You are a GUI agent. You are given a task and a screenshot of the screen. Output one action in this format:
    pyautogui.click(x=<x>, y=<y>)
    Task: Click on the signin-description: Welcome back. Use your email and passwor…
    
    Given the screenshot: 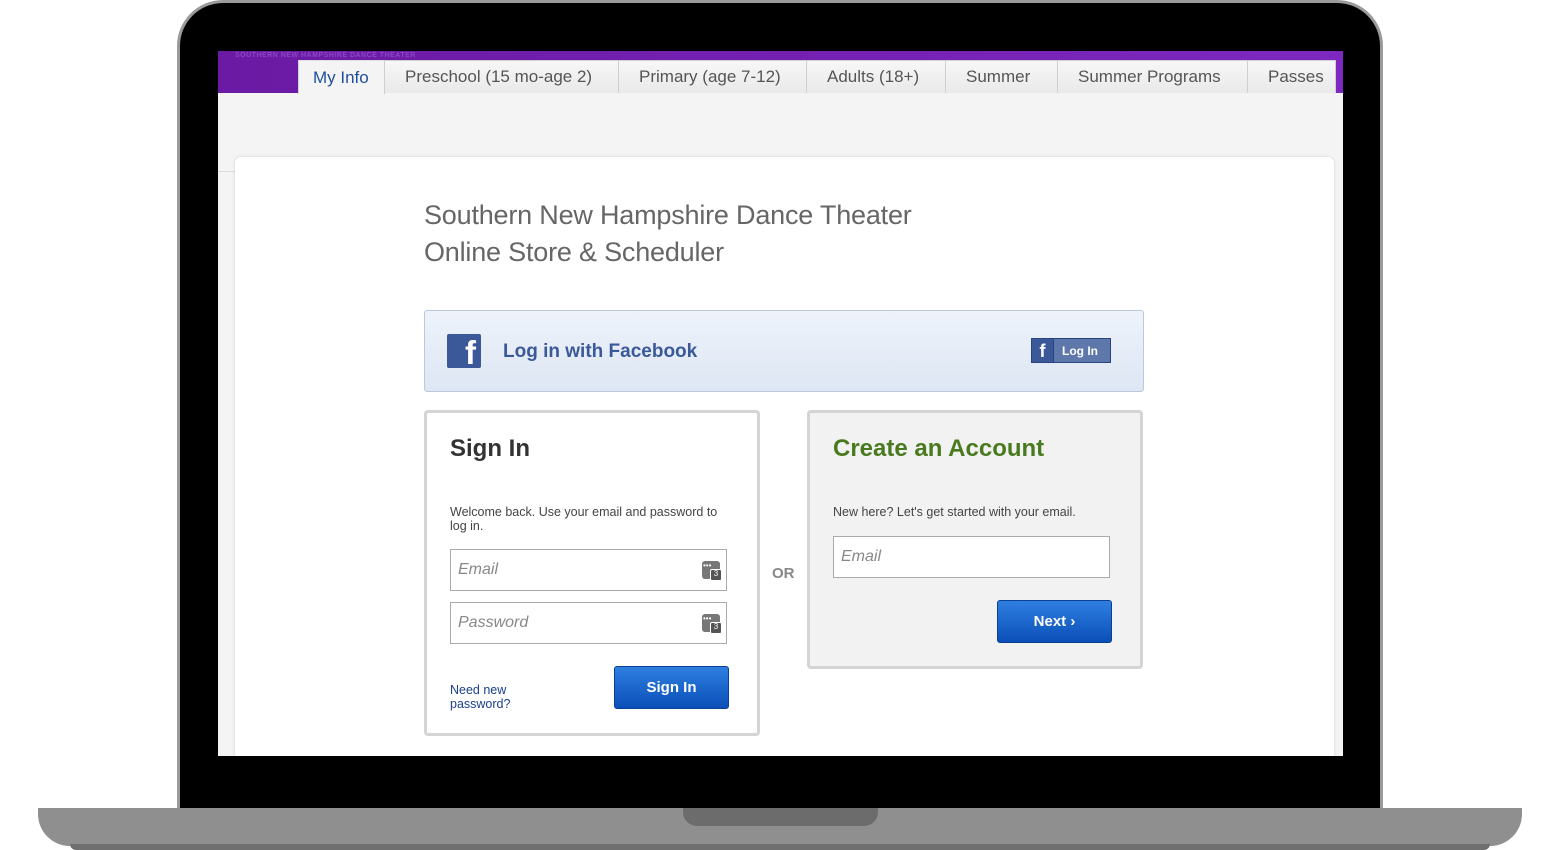 What is the action you would take?
    pyautogui.click(x=584, y=519)
    